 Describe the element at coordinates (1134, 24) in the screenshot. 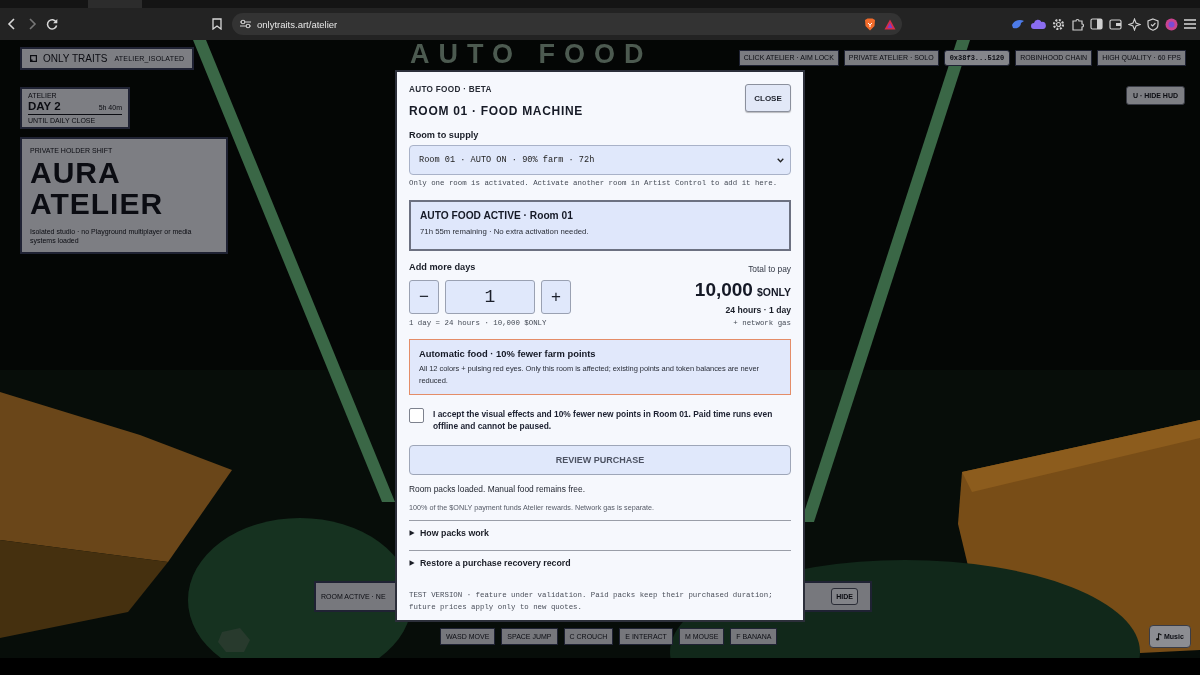

I see `sparkle-icon` at that location.